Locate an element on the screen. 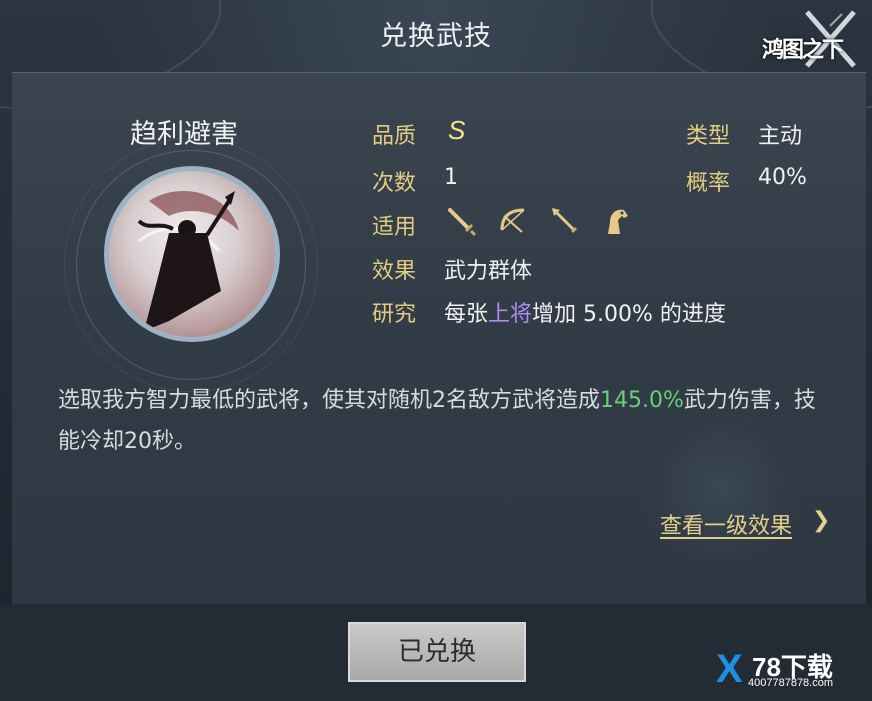 This screenshot has height=701, width=872. research-value: 每张上将增加 5.00% 的进度 is located at coordinates (585, 312).